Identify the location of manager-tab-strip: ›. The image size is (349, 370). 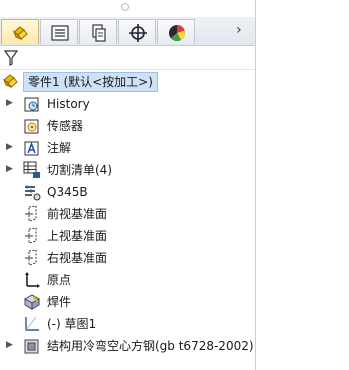
(127, 31).